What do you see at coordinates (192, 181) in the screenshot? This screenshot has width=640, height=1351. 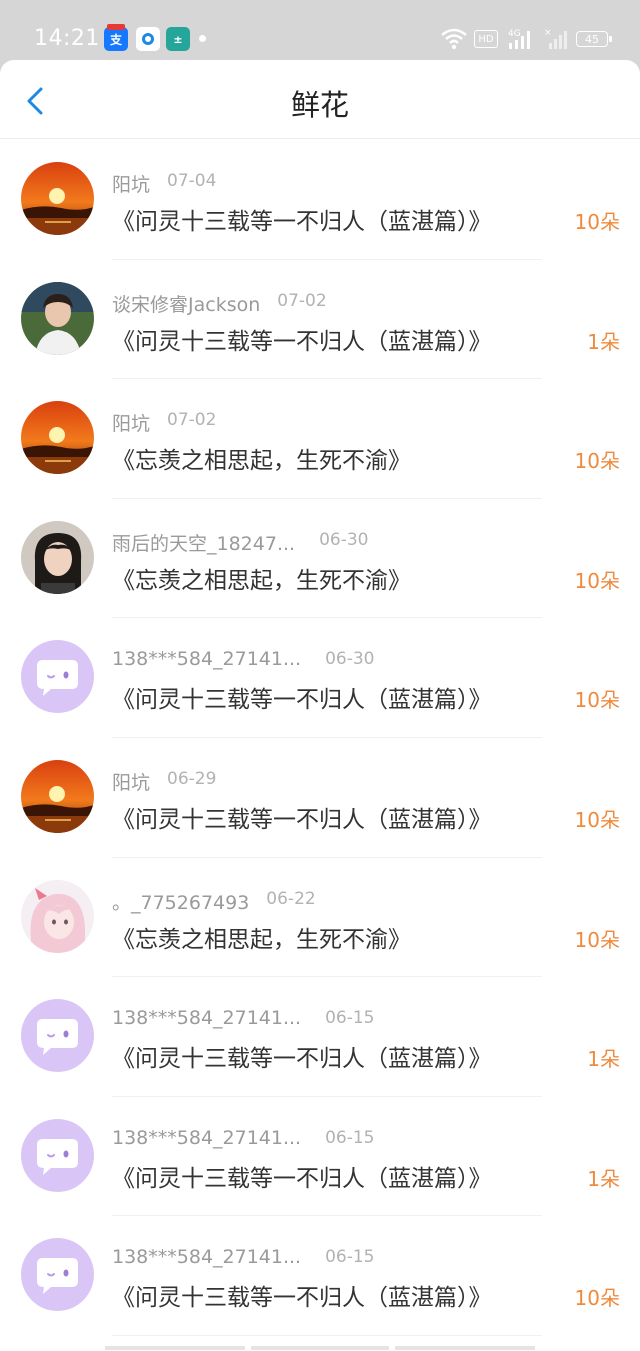 I see `gift-date: 07-04` at bounding box center [192, 181].